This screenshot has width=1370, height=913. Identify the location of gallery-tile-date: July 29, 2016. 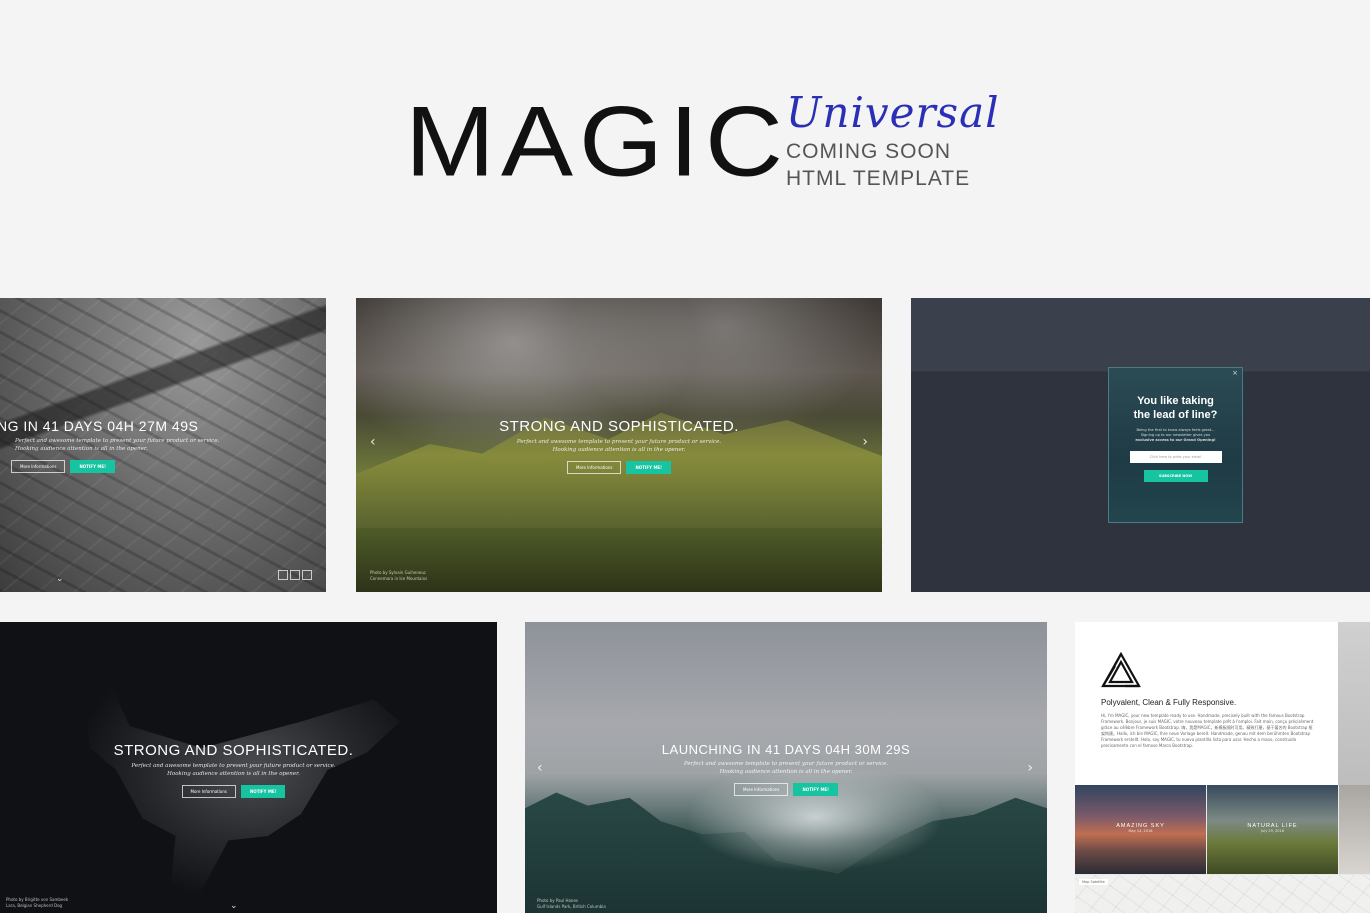
(1272, 831).